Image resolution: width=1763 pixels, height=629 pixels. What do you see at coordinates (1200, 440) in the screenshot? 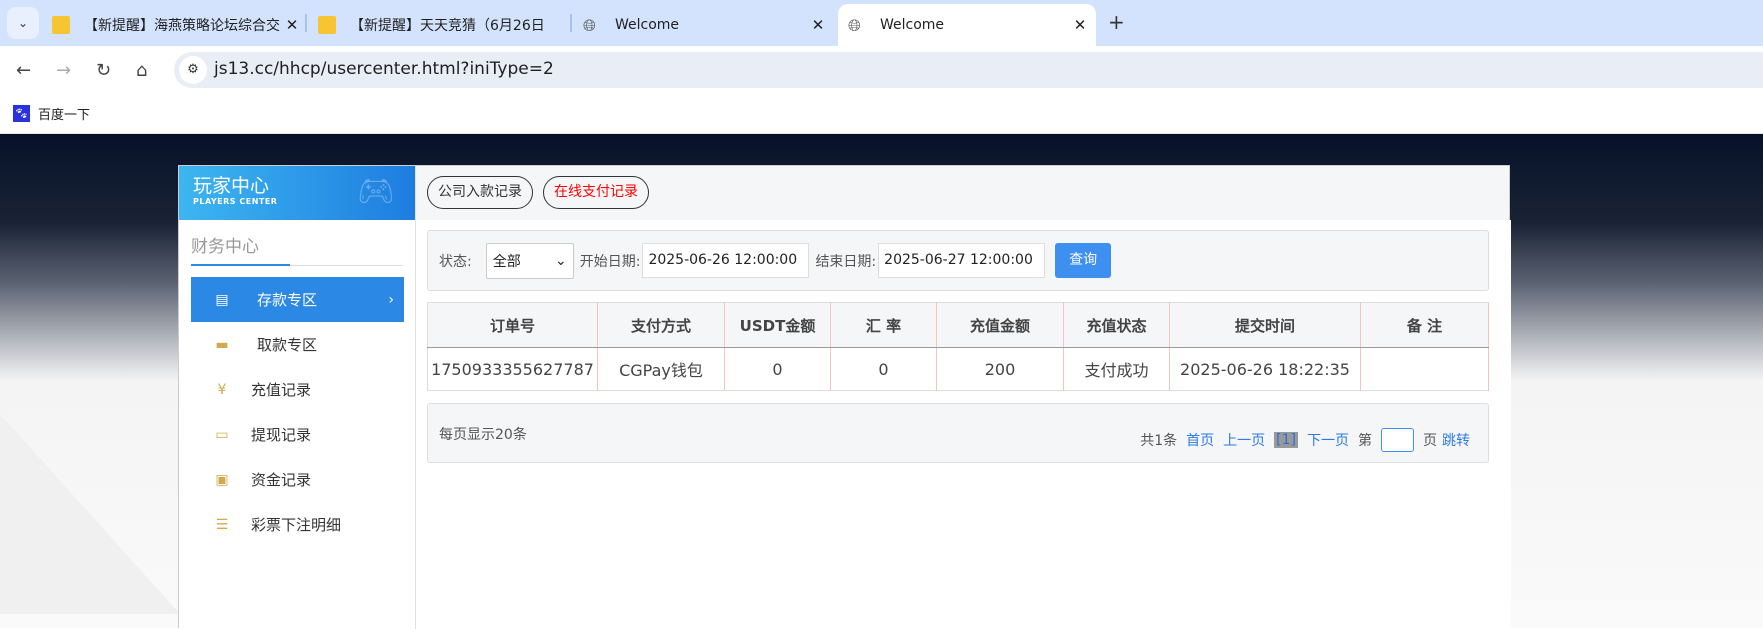
I see `first-page-link: 首页` at bounding box center [1200, 440].